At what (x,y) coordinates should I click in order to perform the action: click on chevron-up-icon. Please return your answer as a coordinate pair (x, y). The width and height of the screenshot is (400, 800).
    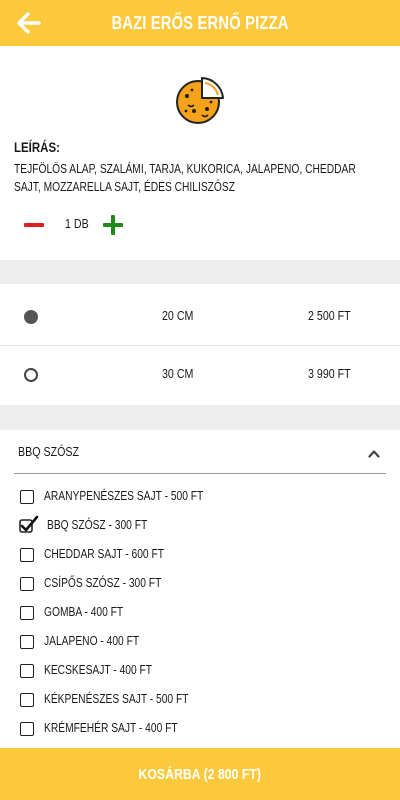
    Looking at the image, I should click on (374, 454).